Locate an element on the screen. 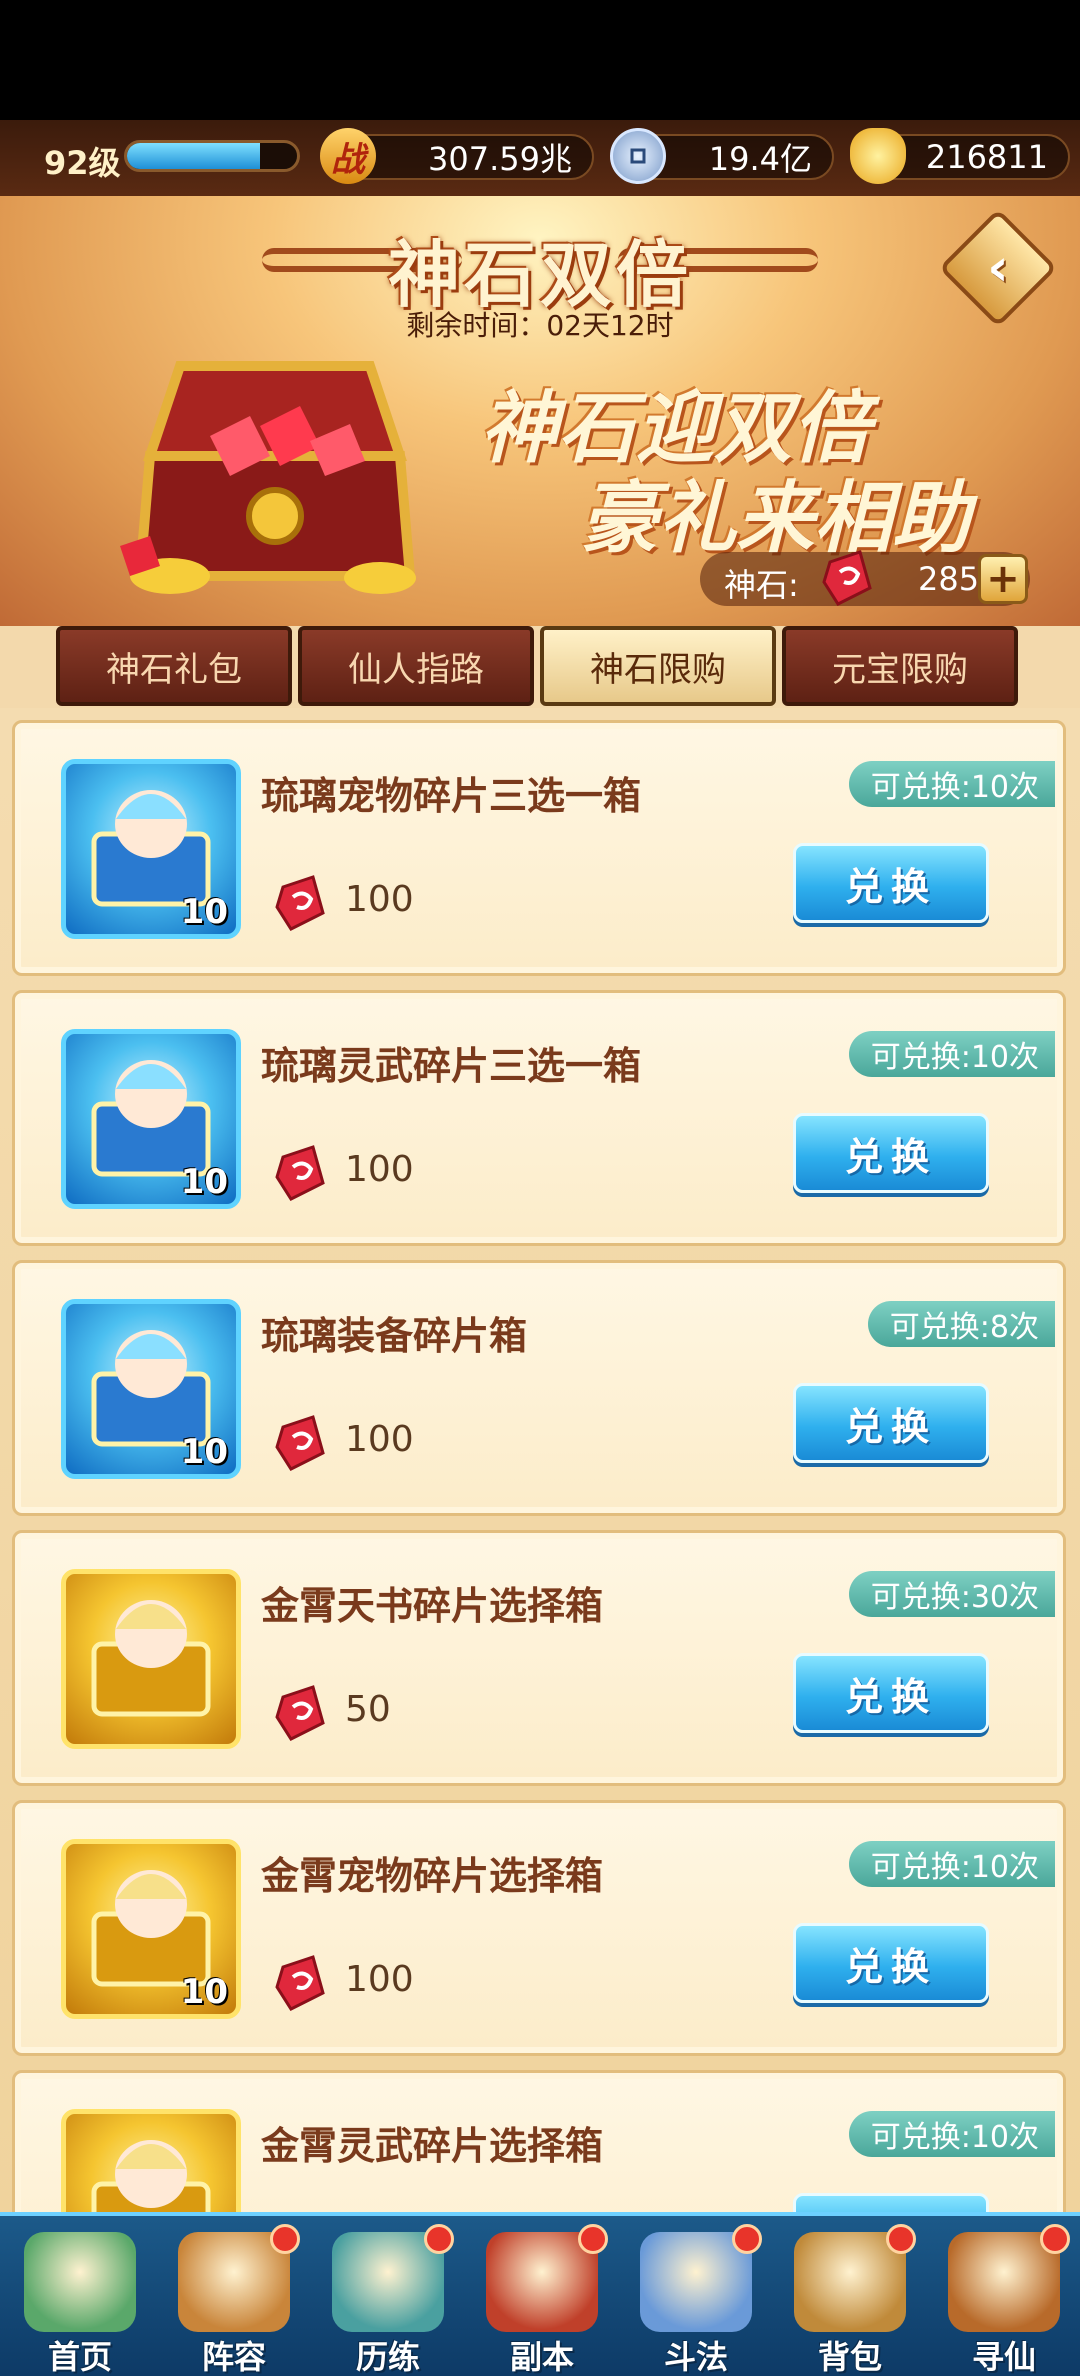 The image size is (1080, 2376). exp-progress-fill is located at coordinates (193, 156).